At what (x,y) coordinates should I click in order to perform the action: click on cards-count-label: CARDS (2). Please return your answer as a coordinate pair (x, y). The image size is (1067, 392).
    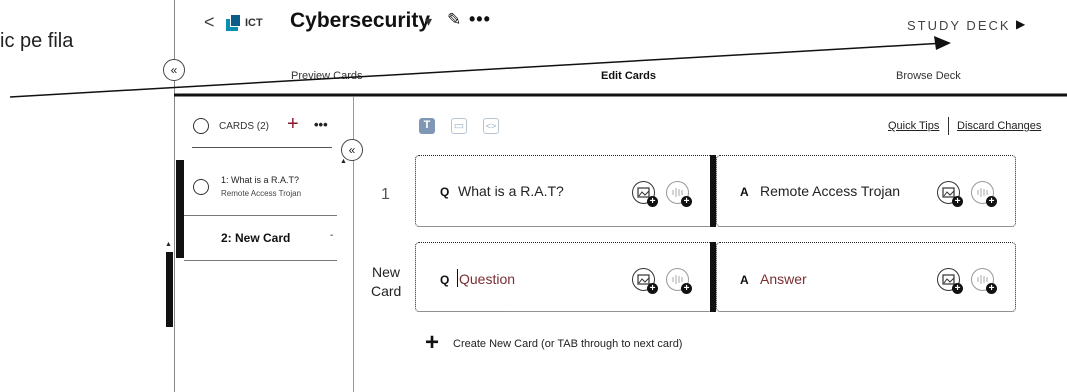
    Looking at the image, I should click on (244, 126).